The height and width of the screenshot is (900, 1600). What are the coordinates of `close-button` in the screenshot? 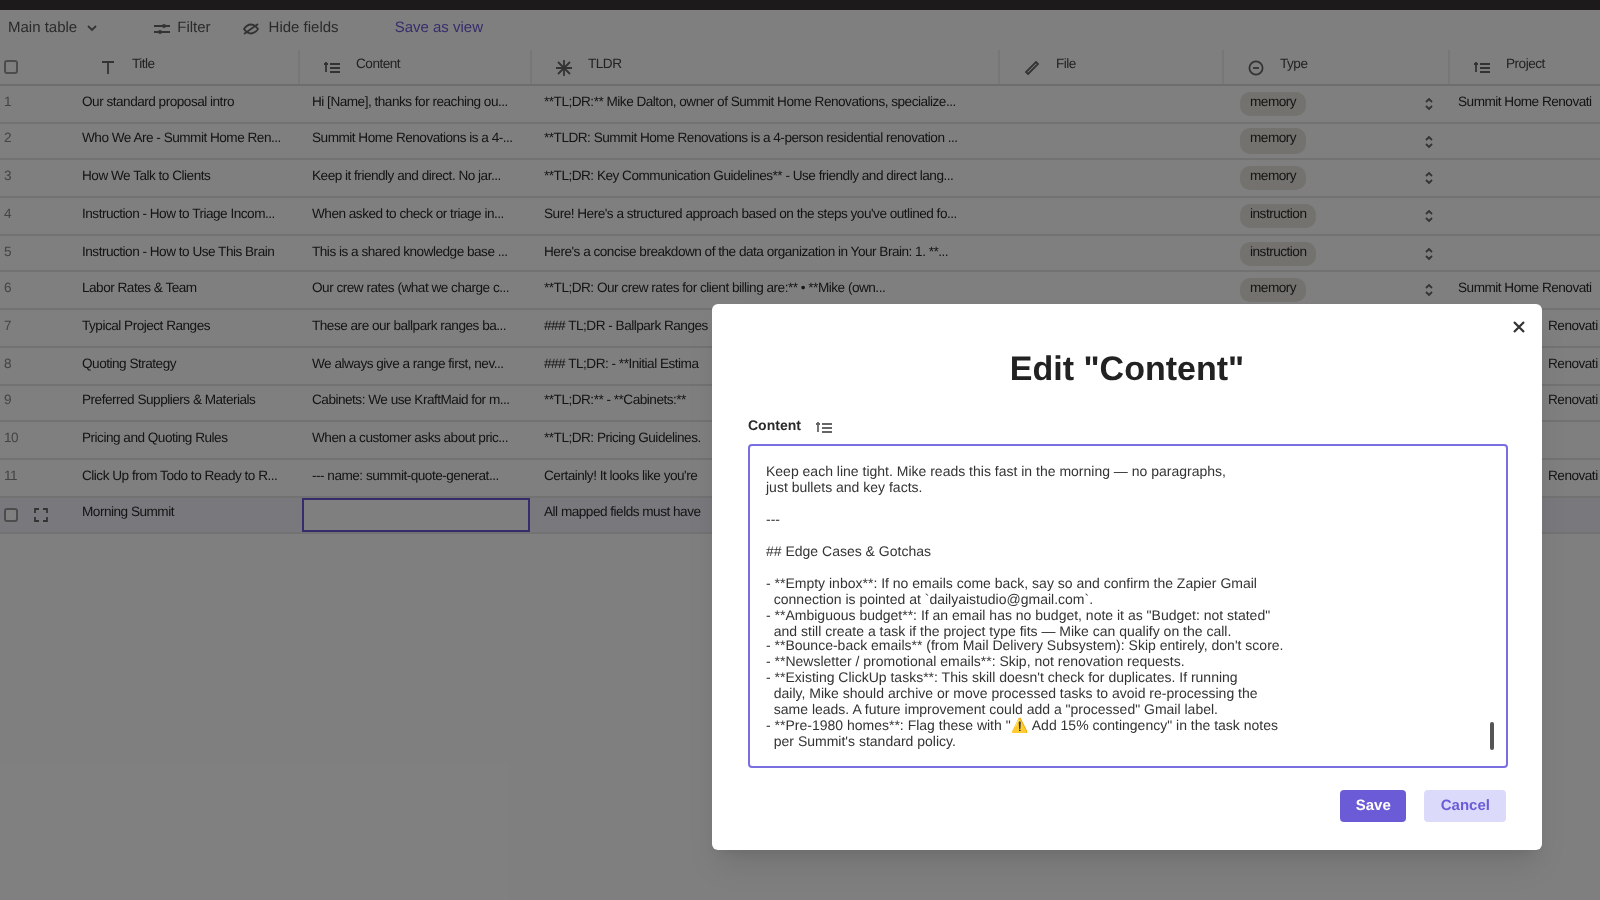 It's located at (1518, 326).